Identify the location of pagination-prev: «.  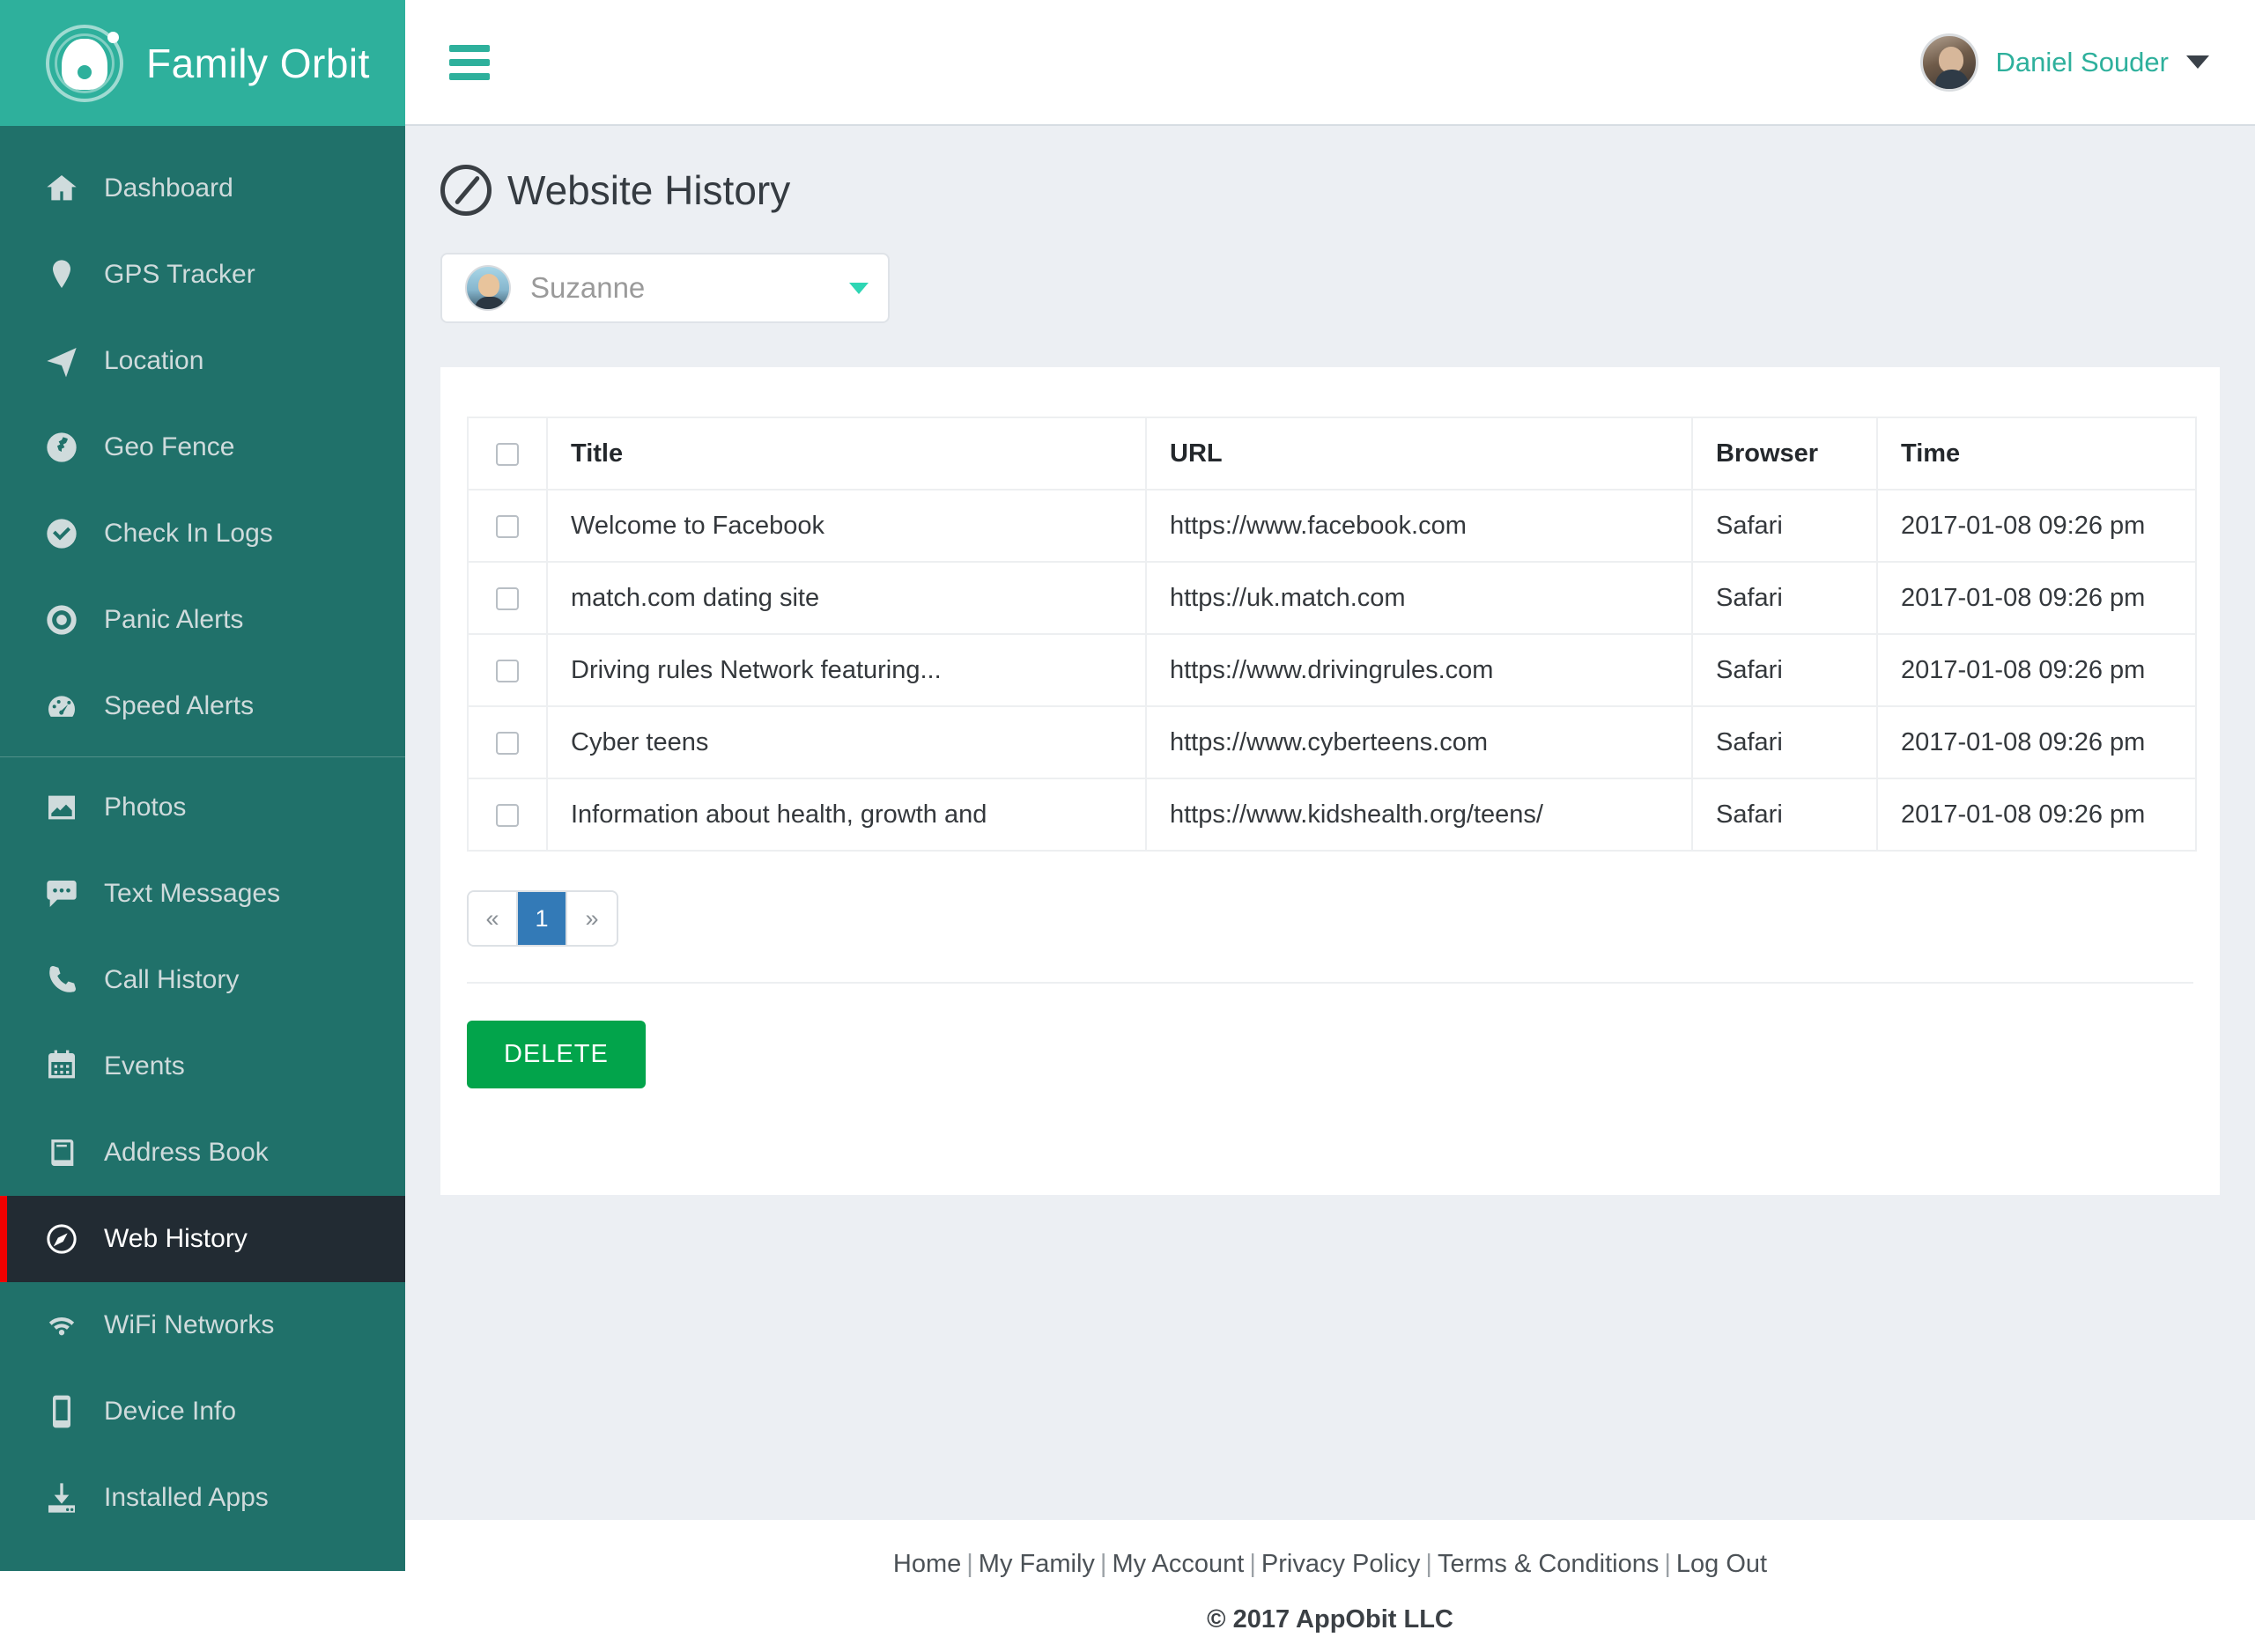
(493, 918).